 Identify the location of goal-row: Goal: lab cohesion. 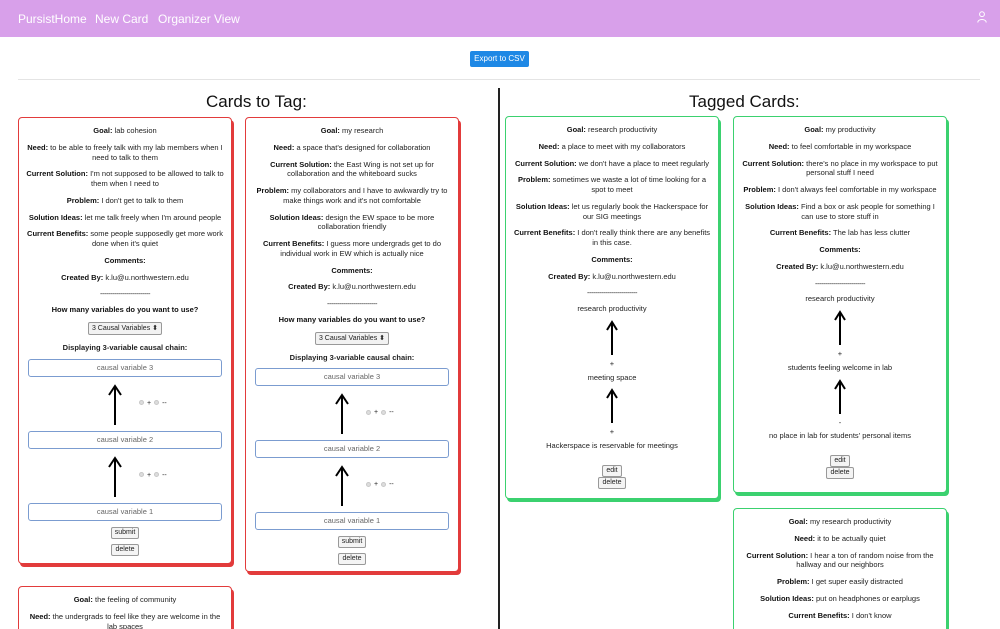
(125, 130).